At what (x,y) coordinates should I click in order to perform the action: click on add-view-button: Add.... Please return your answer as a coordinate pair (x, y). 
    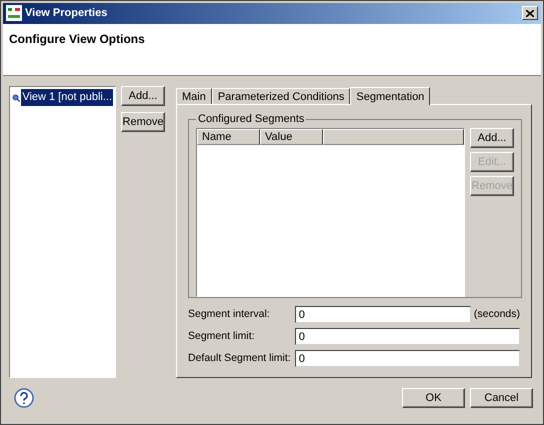
    Looking at the image, I should click on (143, 96).